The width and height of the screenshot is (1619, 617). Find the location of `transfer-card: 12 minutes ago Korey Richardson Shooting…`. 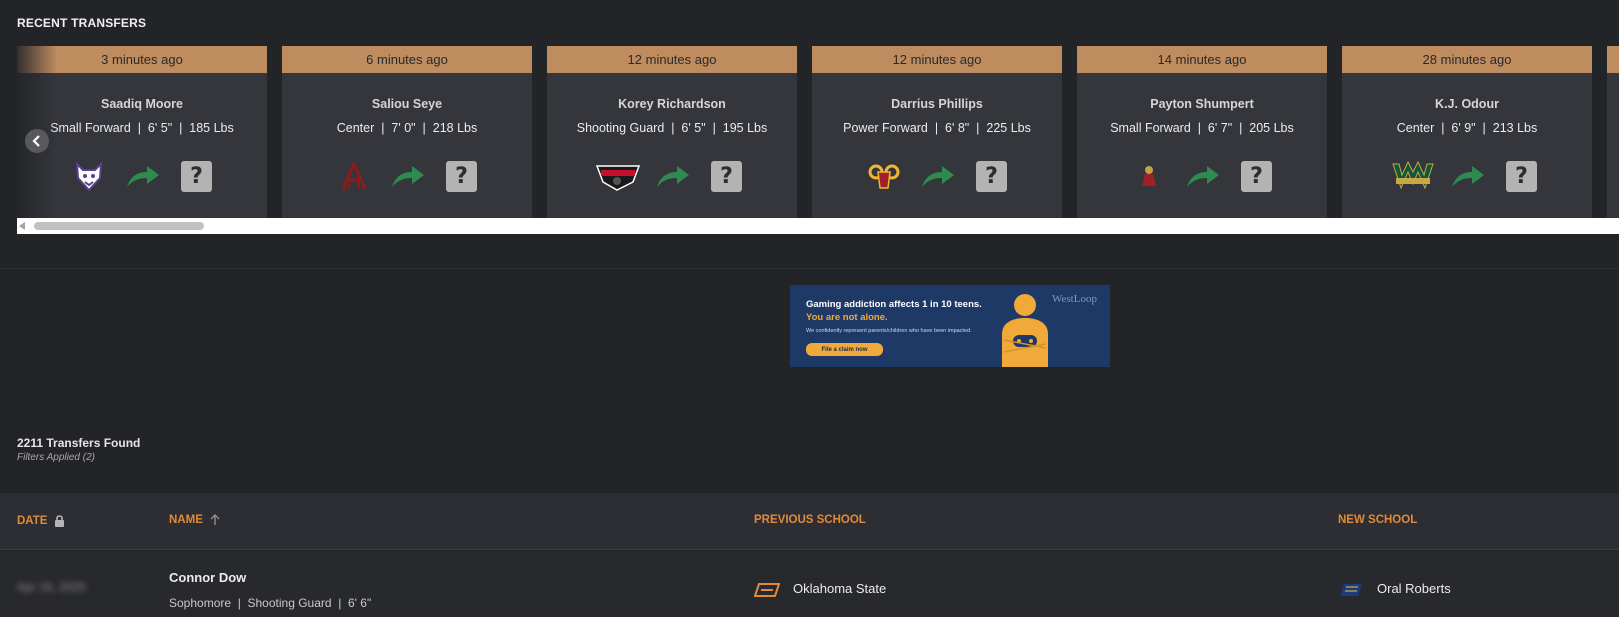

transfer-card: 12 minutes ago Korey Richardson Shooting… is located at coordinates (672, 132).